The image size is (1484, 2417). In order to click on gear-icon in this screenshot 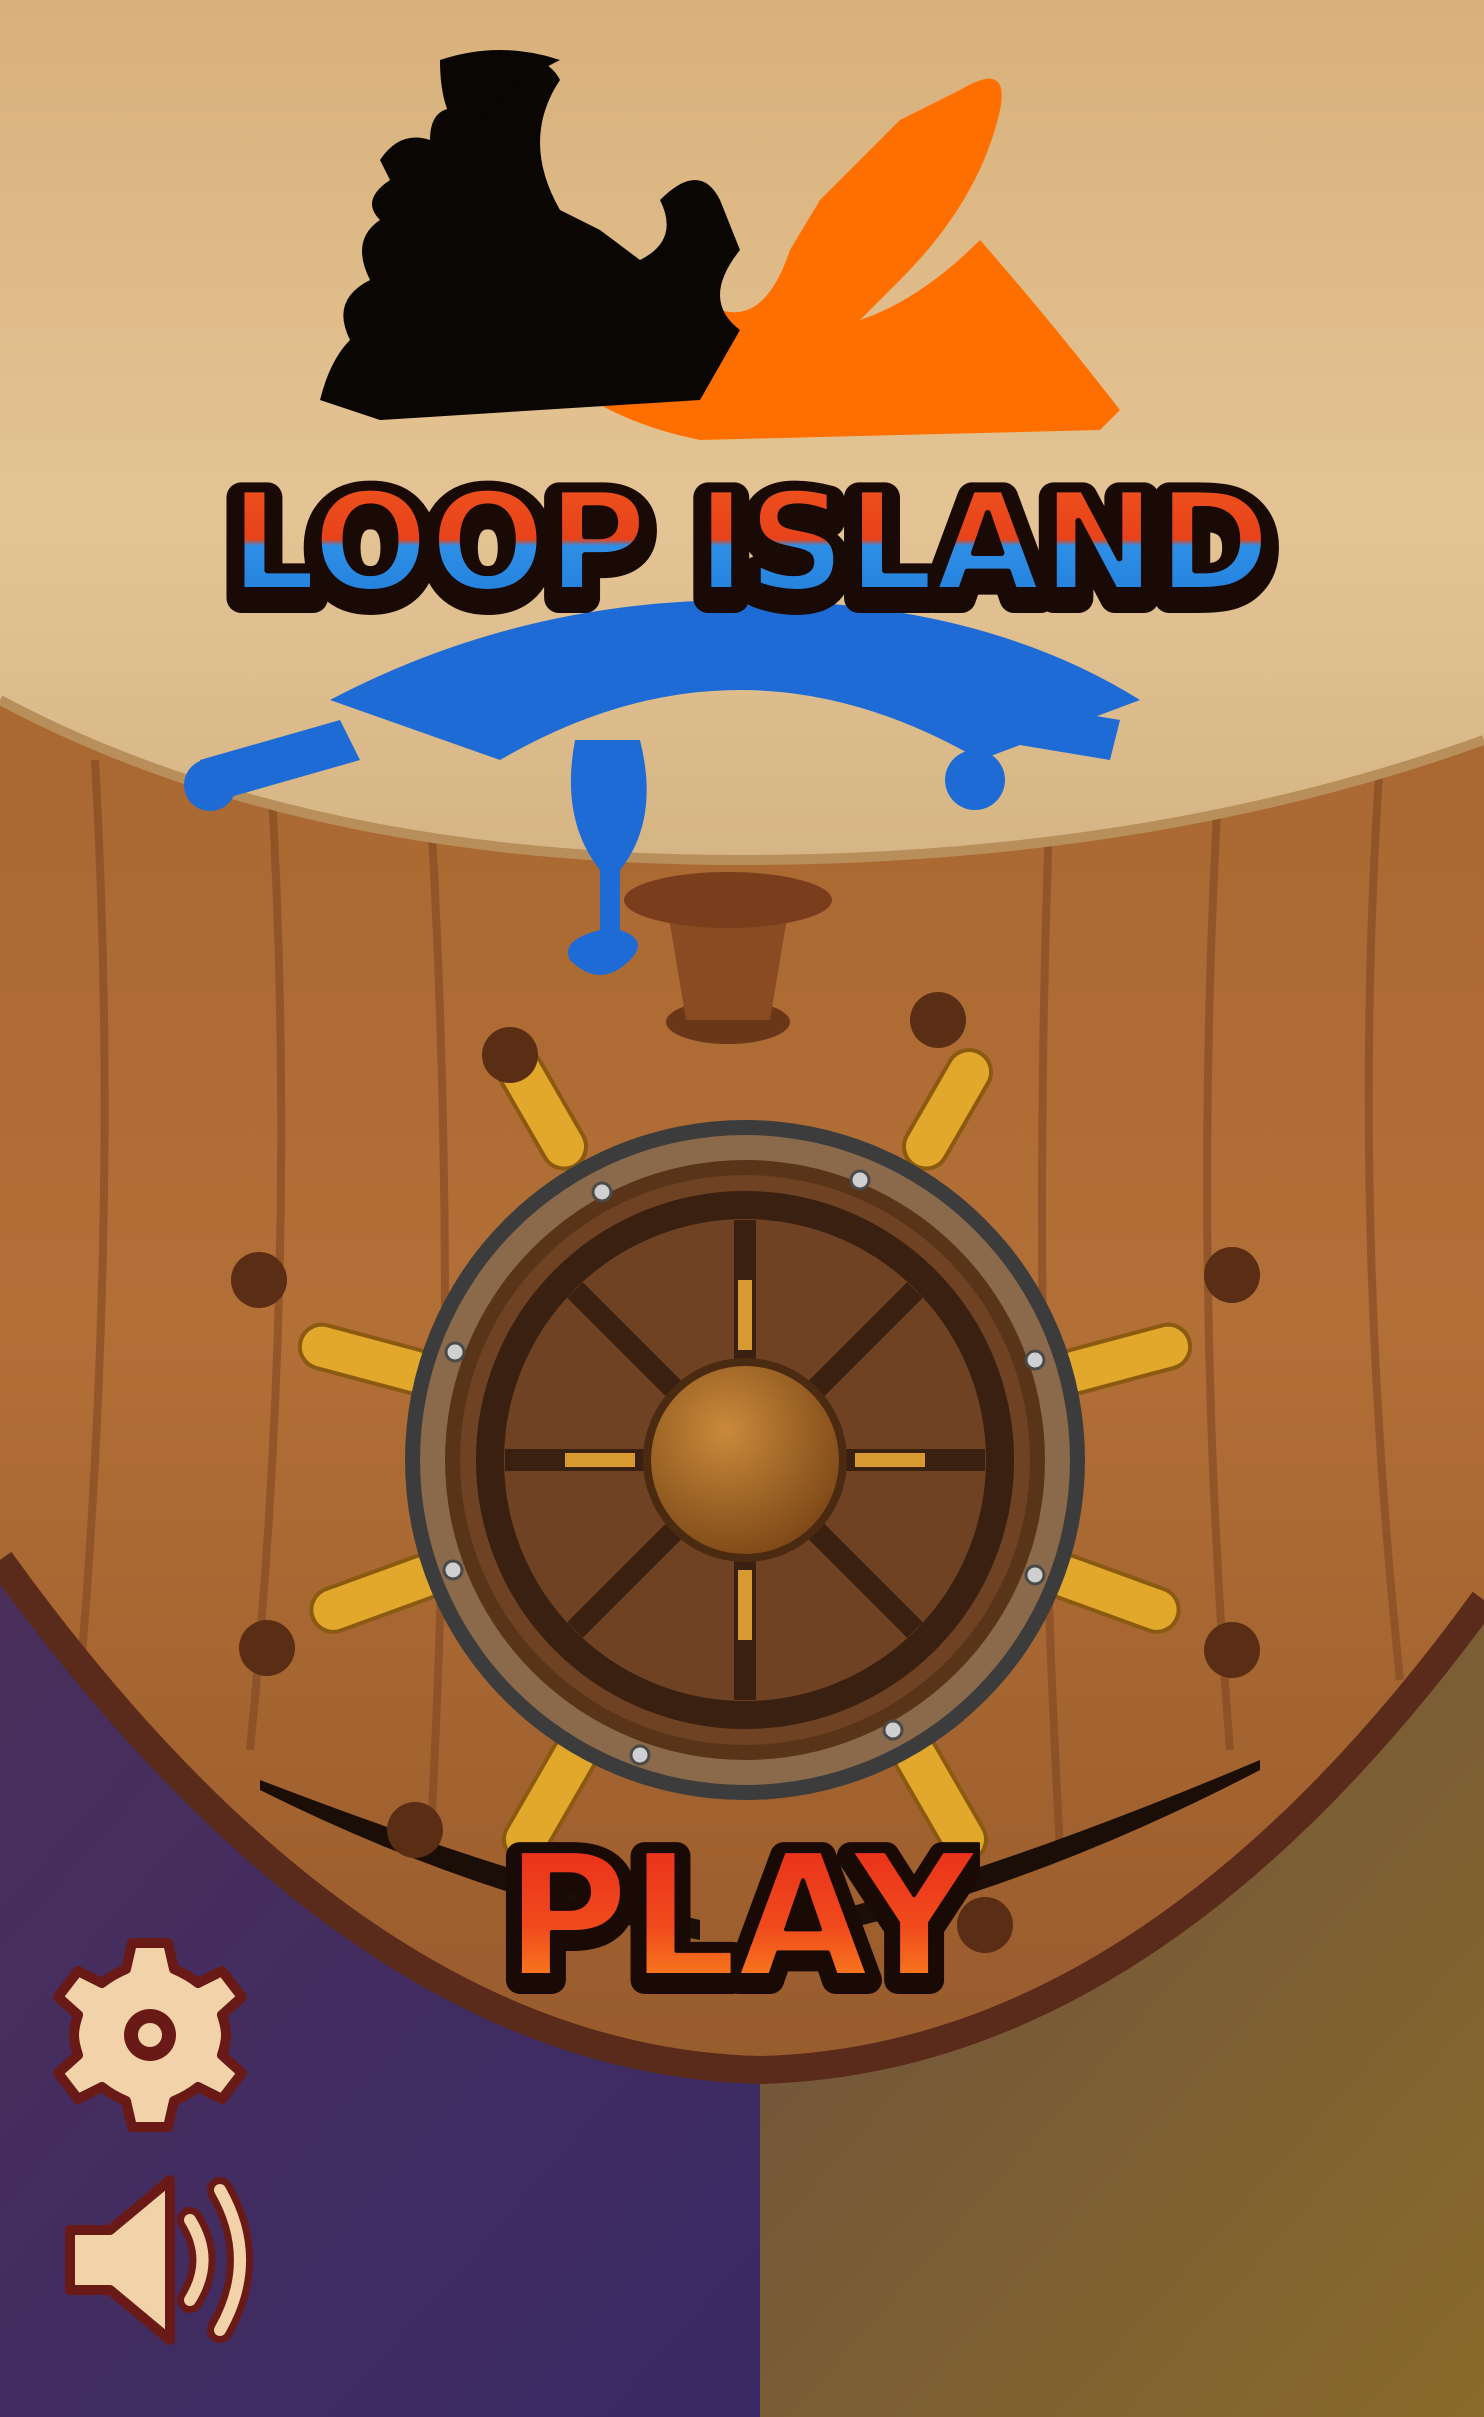, I will do `click(150, 2035)`.